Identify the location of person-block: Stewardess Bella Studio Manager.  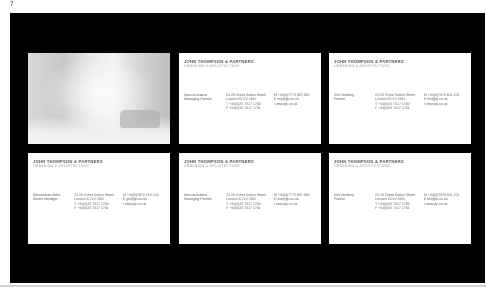
(46, 197).